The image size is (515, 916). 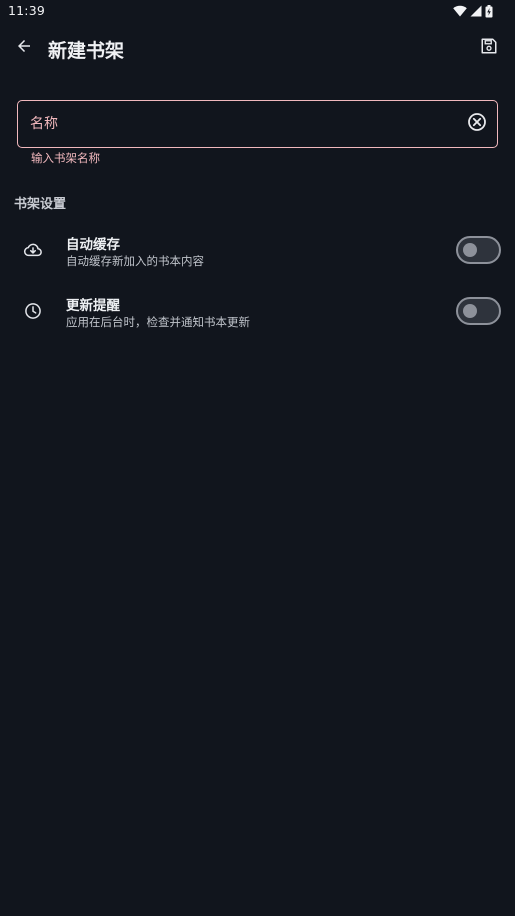 What do you see at coordinates (135, 261) in the screenshot?
I see `setting-subtitle: 自动缓存新加入的书本内容` at bounding box center [135, 261].